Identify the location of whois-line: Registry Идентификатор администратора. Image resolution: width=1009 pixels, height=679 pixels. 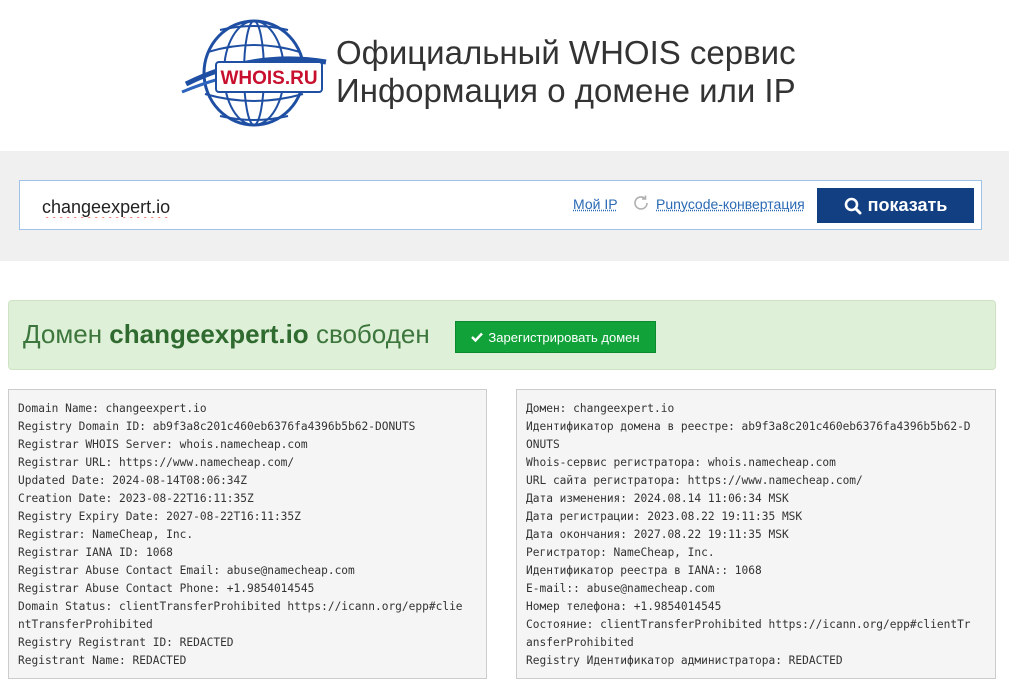
(756, 661).